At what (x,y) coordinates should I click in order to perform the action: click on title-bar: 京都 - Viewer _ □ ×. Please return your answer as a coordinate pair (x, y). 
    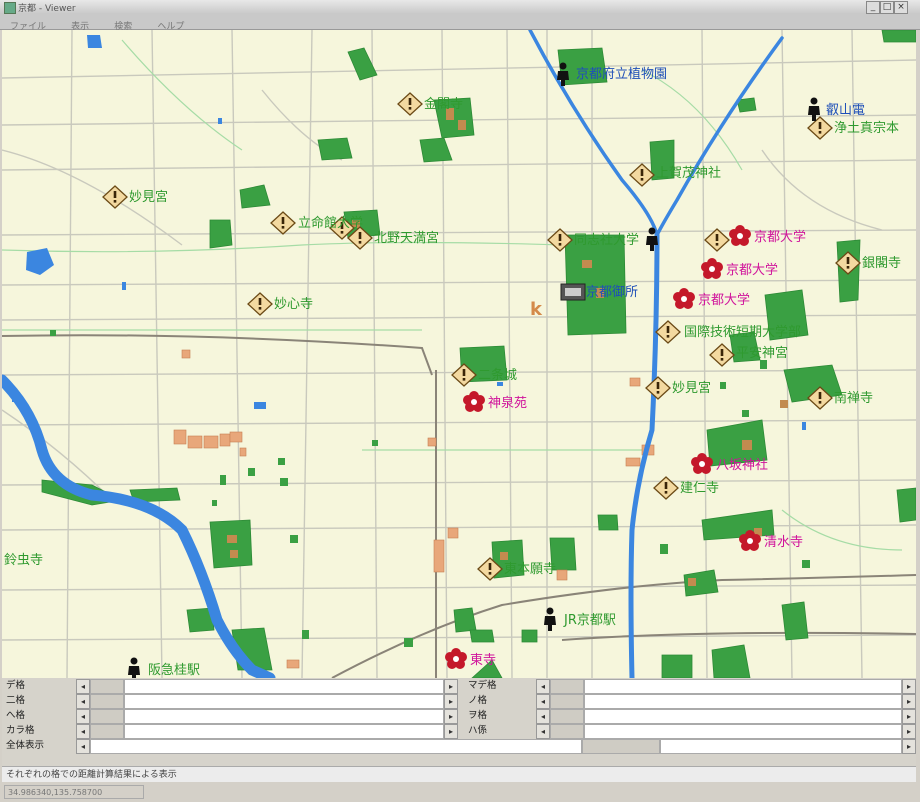
    Looking at the image, I should click on (460, 7).